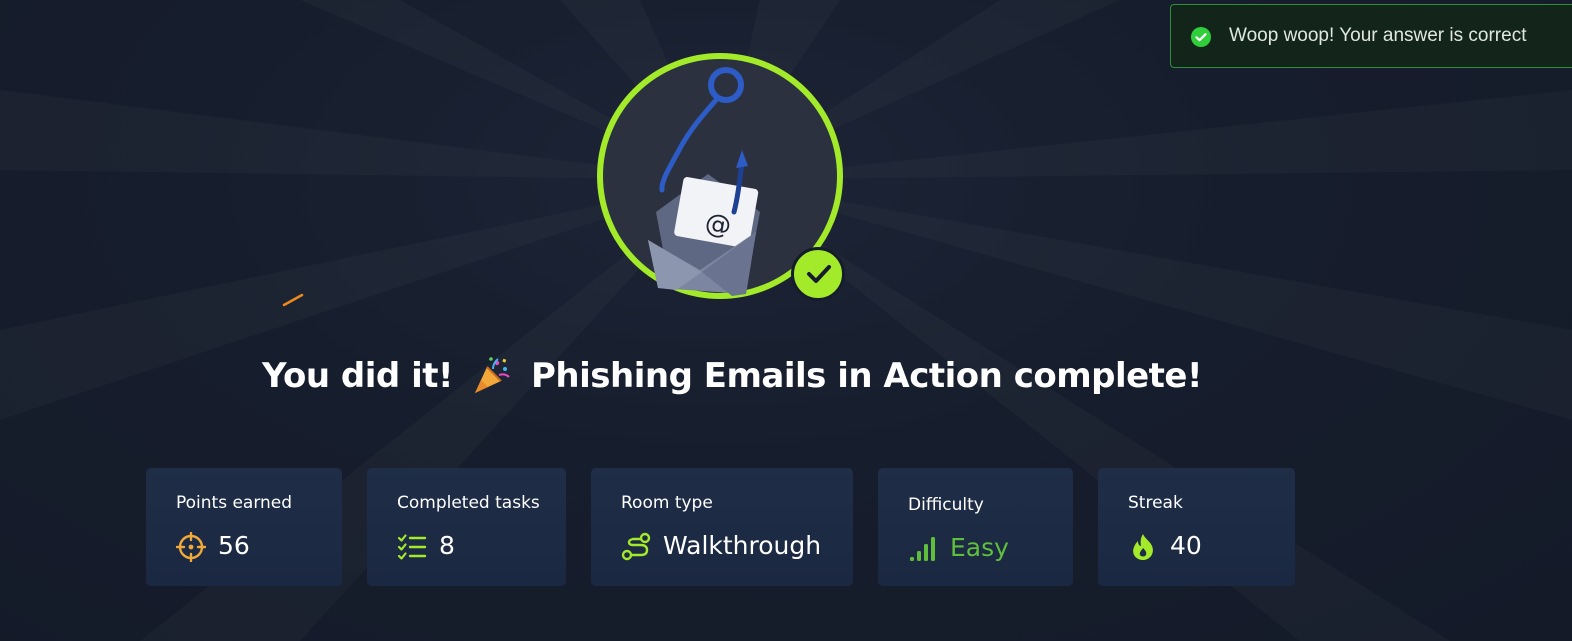 The height and width of the screenshot is (641, 1572). What do you see at coordinates (866, 376) in the screenshot?
I see `headline-room-name: Phishing Emails in Action complete!` at bounding box center [866, 376].